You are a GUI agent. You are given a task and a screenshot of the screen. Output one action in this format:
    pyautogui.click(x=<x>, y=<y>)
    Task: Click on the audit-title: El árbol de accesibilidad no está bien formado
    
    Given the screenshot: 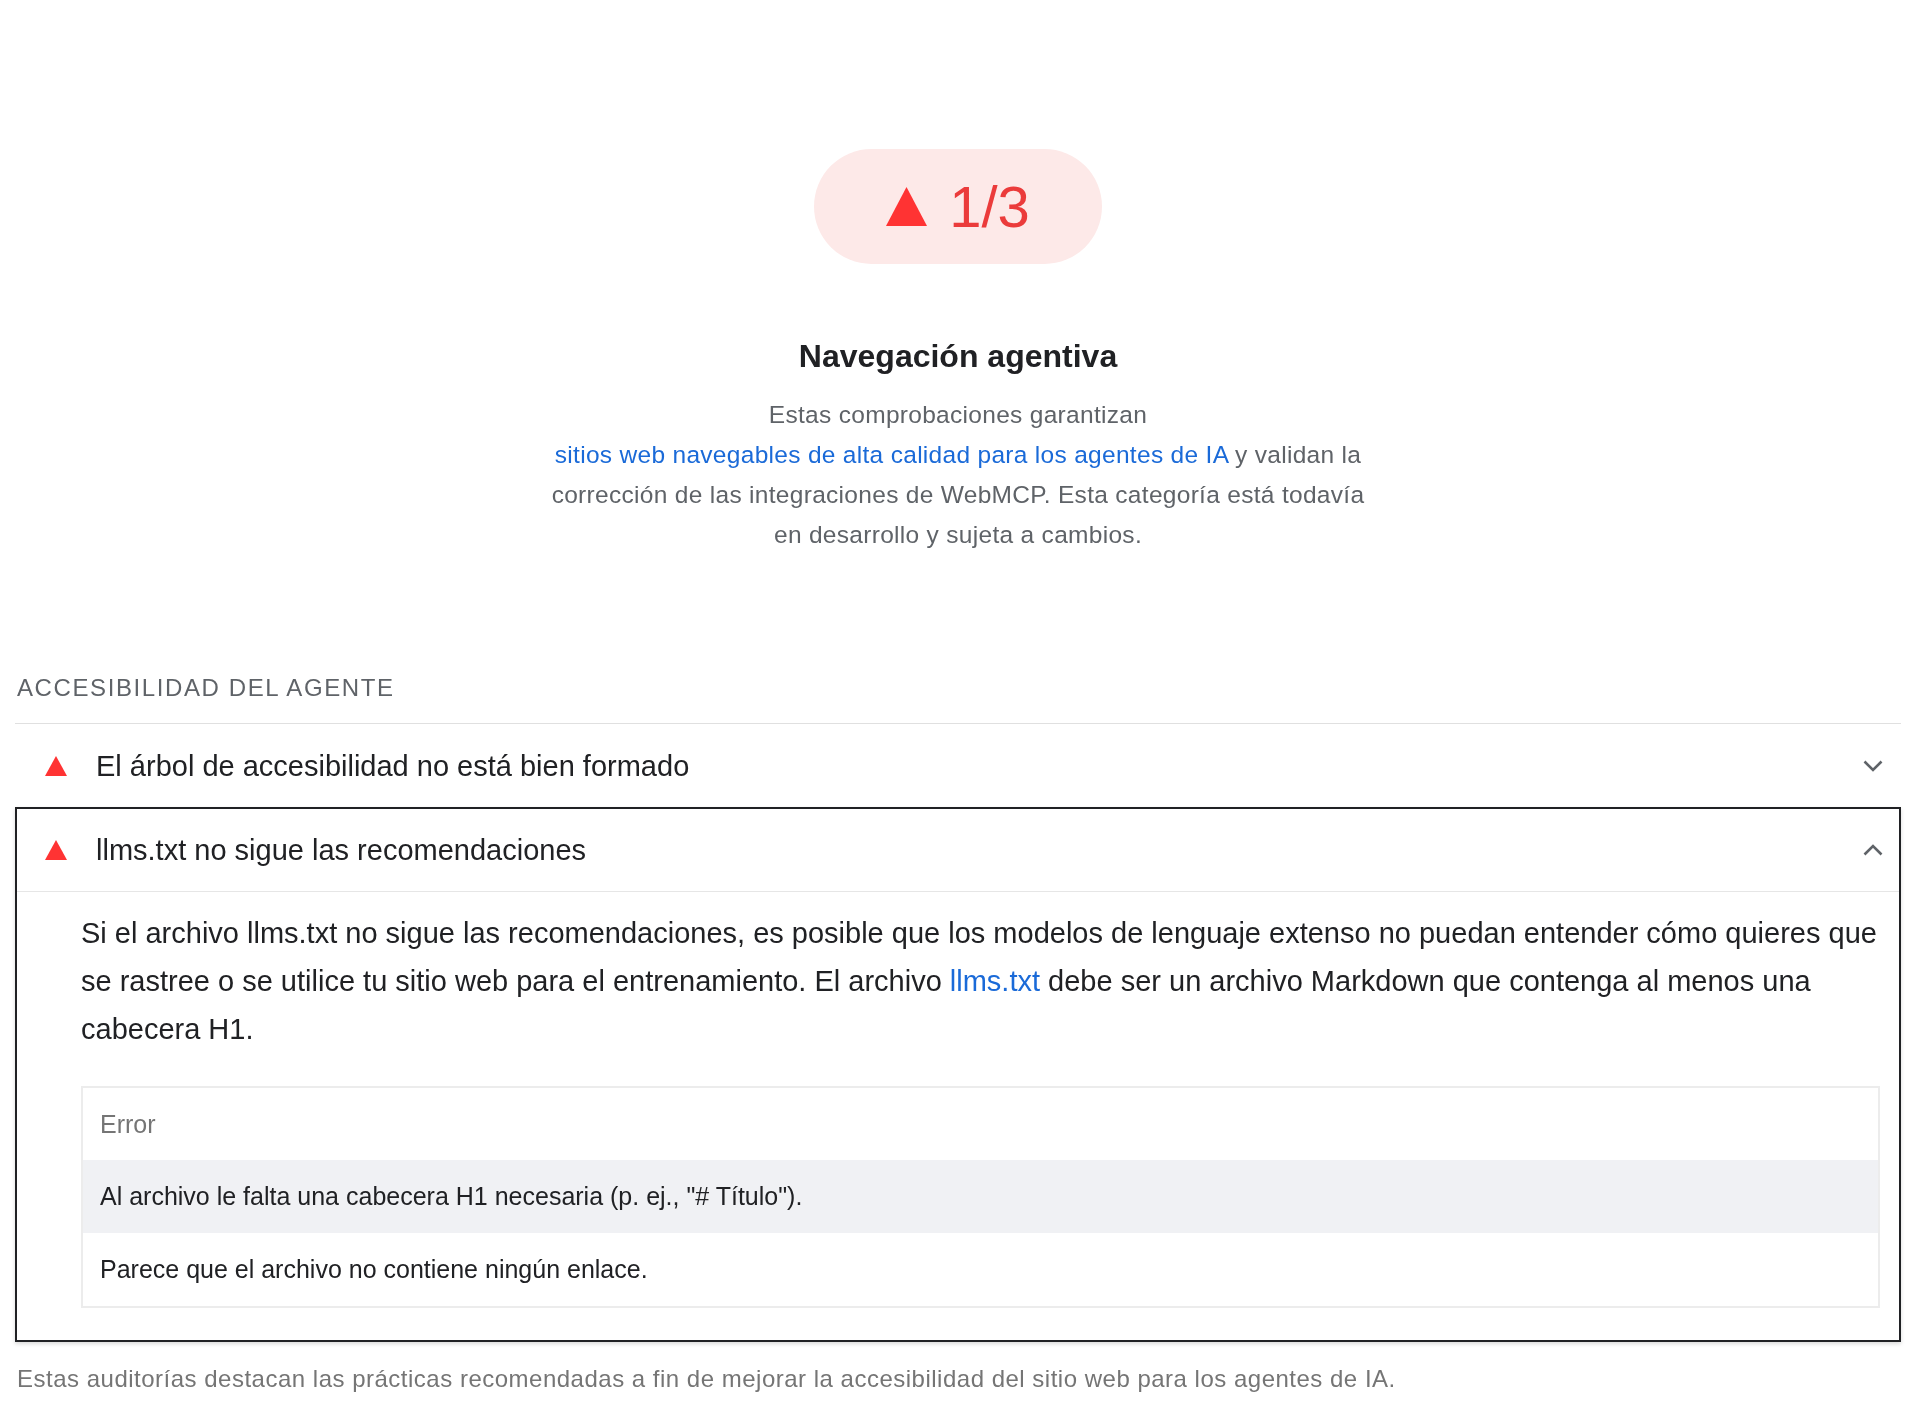 What is the action you would take?
    pyautogui.click(x=979, y=765)
    